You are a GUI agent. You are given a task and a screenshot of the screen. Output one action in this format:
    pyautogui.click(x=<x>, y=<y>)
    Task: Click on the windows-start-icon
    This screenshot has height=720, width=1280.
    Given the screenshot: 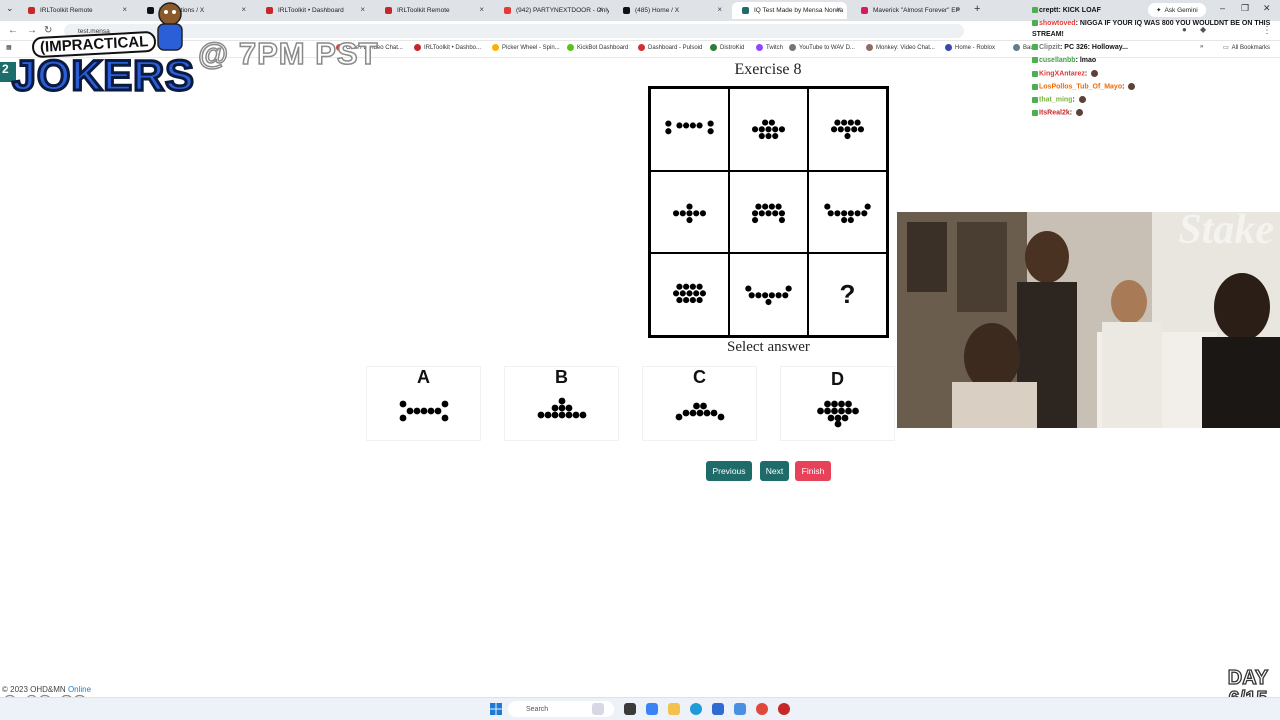 What is the action you would take?
    pyautogui.click(x=496, y=709)
    